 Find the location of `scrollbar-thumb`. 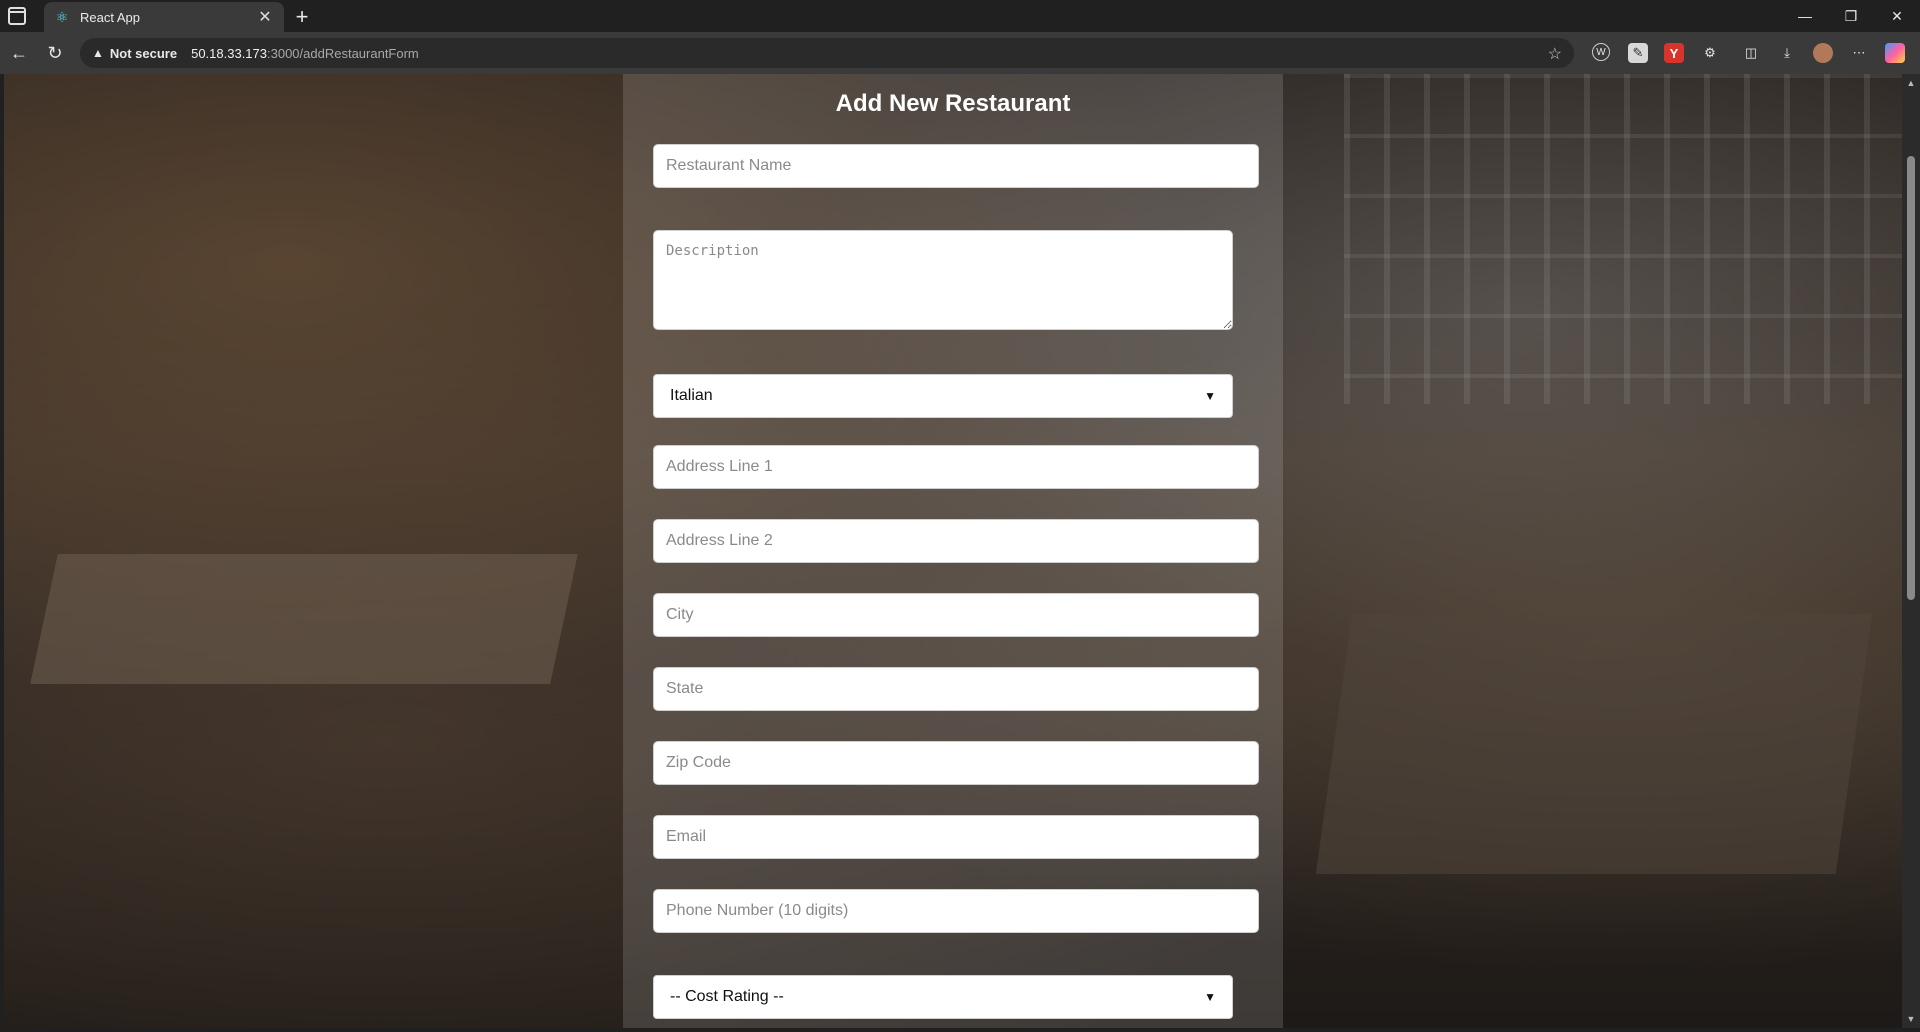

scrollbar-thumb is located at coordinates (1911, 378).